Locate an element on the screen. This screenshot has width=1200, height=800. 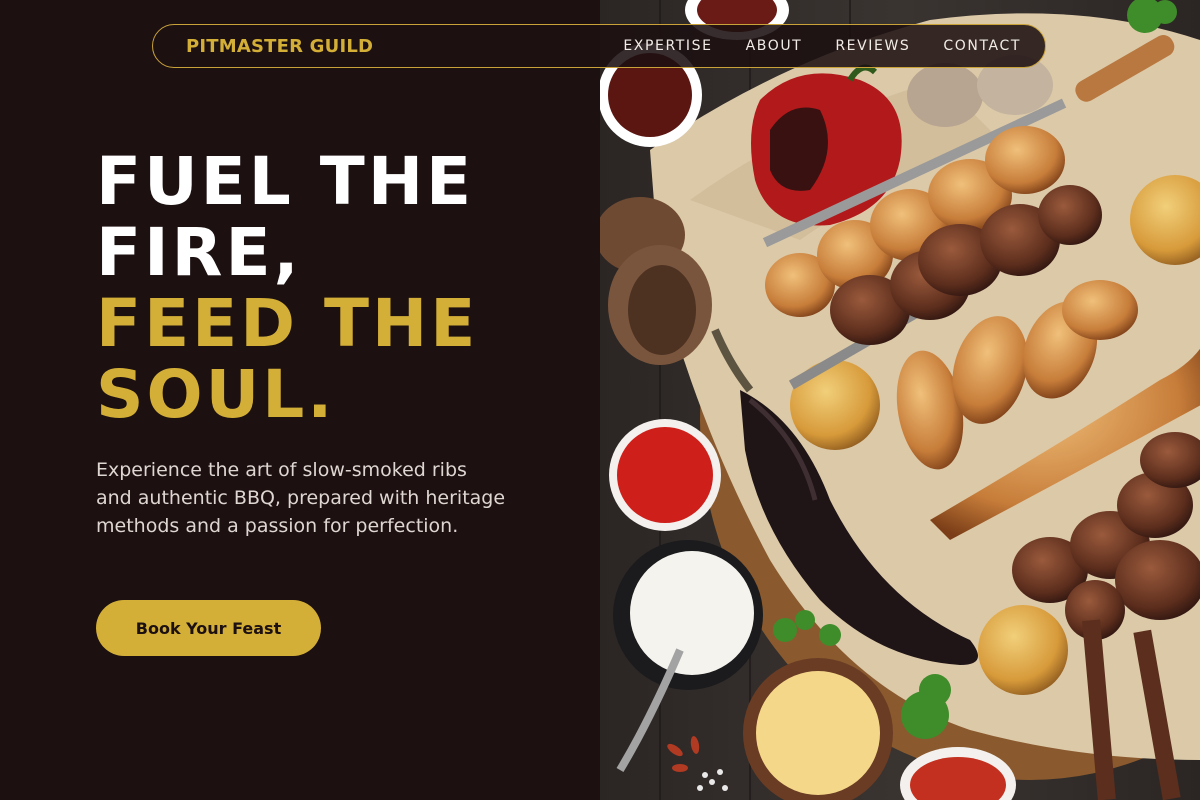
brand-logo: PITMASTER GUILD is located at coordinates (279, 46).